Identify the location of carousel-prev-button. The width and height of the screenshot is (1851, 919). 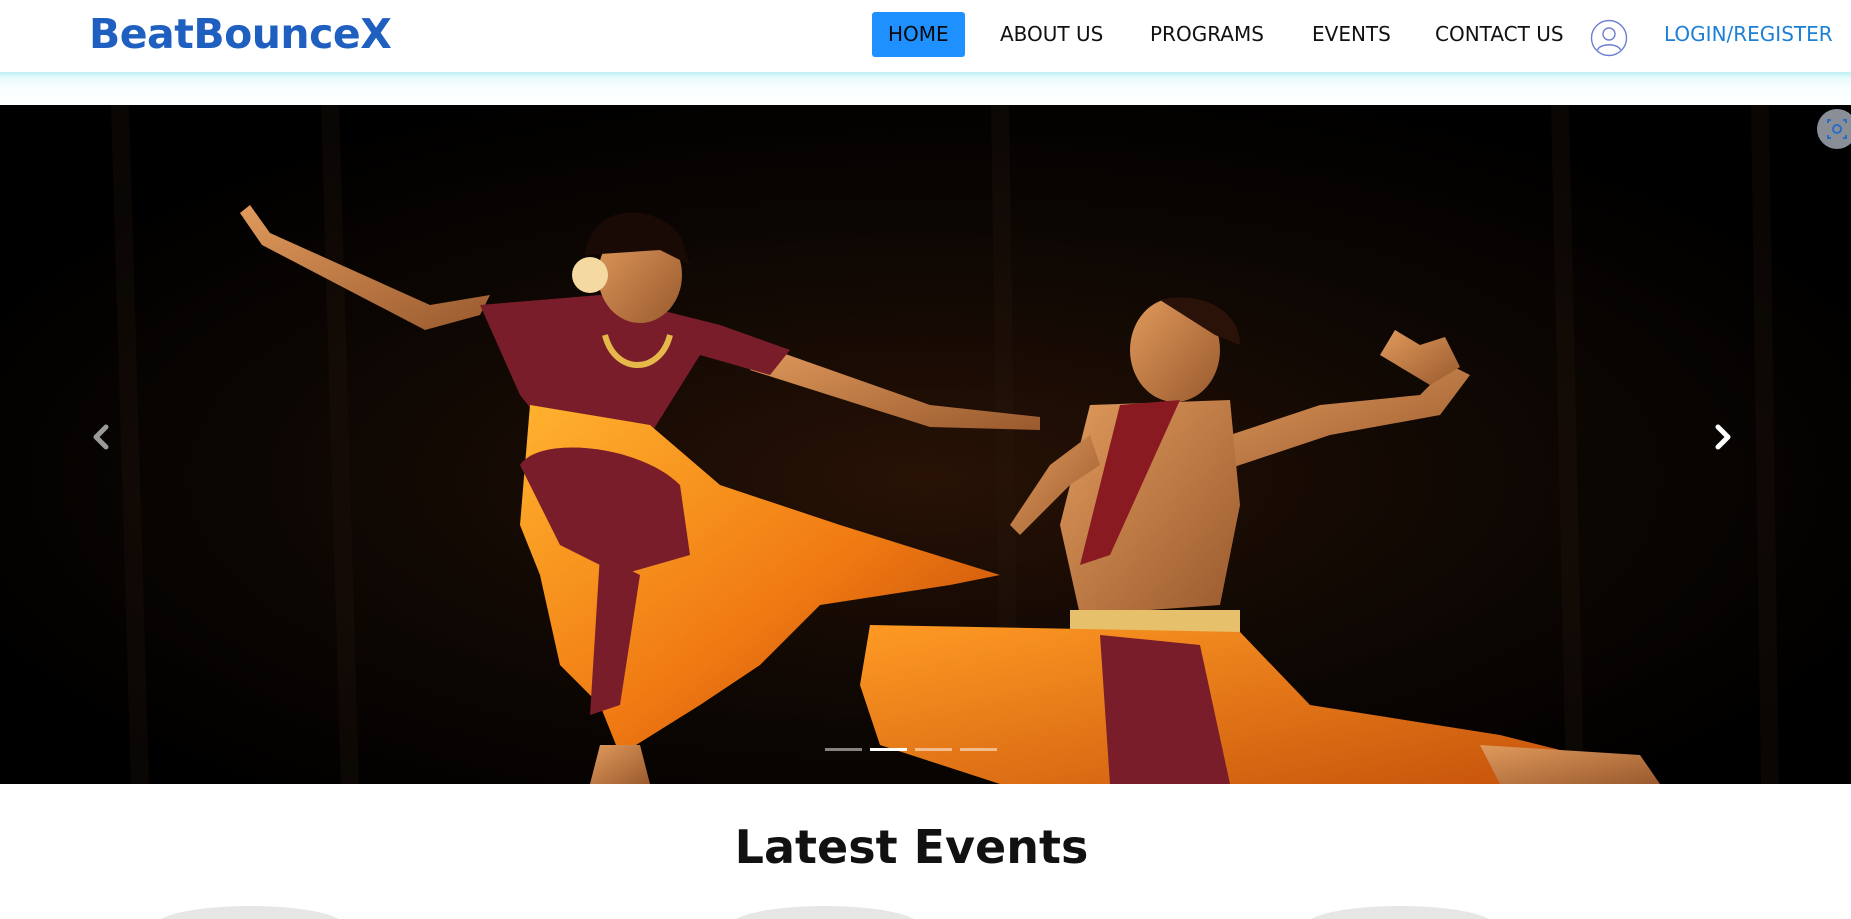
(102, 437).